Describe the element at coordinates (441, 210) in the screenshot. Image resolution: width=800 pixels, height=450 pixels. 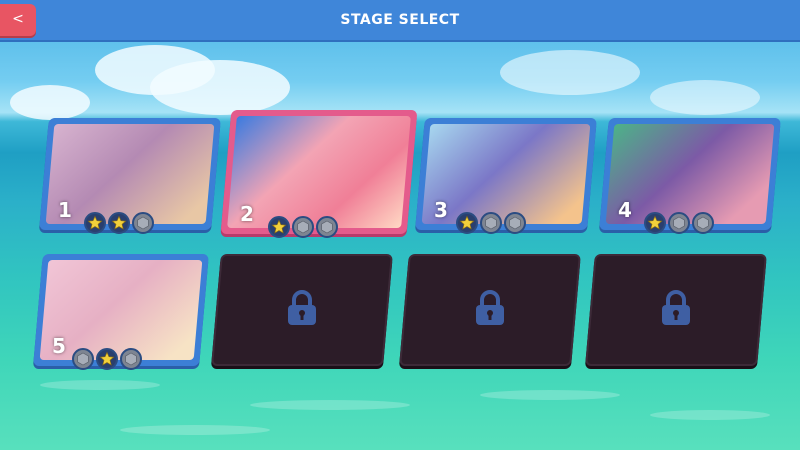
I see `stage-number: 3` at that location.